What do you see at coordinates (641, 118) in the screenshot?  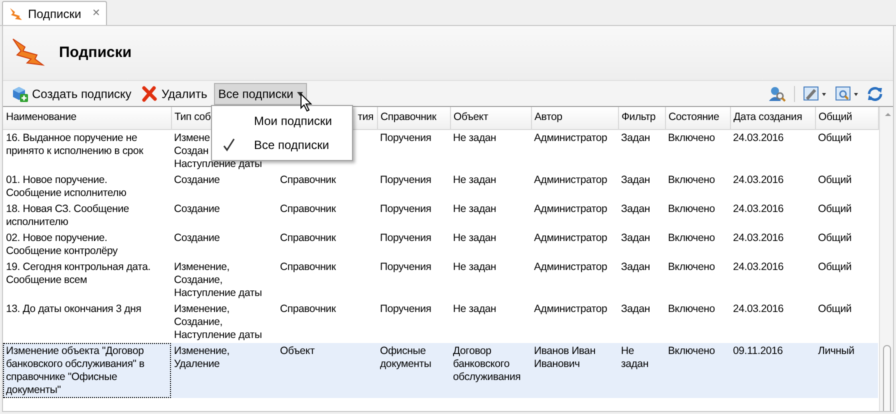 I see `column-header: Фильтр` at bounding box center [641, 118].